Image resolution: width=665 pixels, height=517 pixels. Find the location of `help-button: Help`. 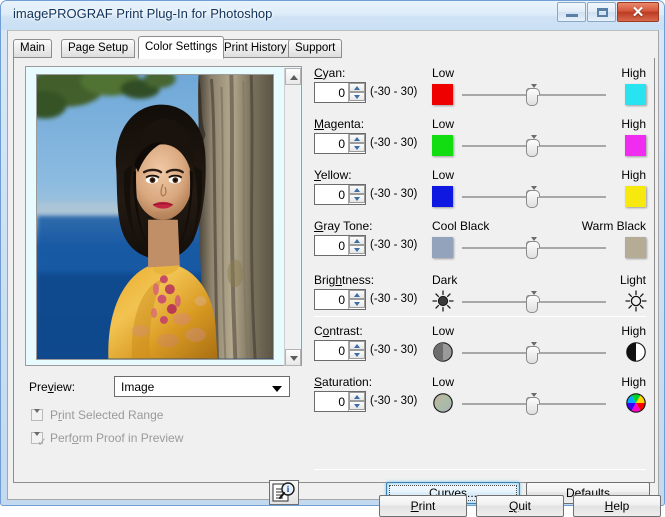

help-button: Help is located at coordinates (617, 506).